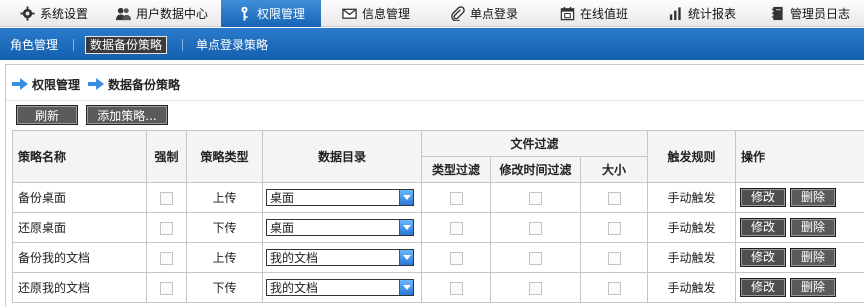  What do you see at coordinates (171, 14) in the screenshot?
I see `tab-label: 用户数据中心` at bounding box center [171, 14].